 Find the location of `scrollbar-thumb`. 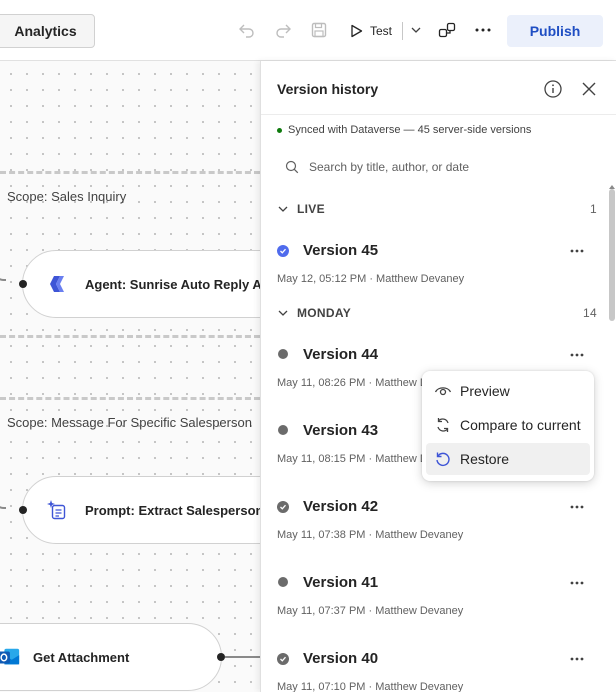

scrollbar-thumb is located at coordinates (612, 255).